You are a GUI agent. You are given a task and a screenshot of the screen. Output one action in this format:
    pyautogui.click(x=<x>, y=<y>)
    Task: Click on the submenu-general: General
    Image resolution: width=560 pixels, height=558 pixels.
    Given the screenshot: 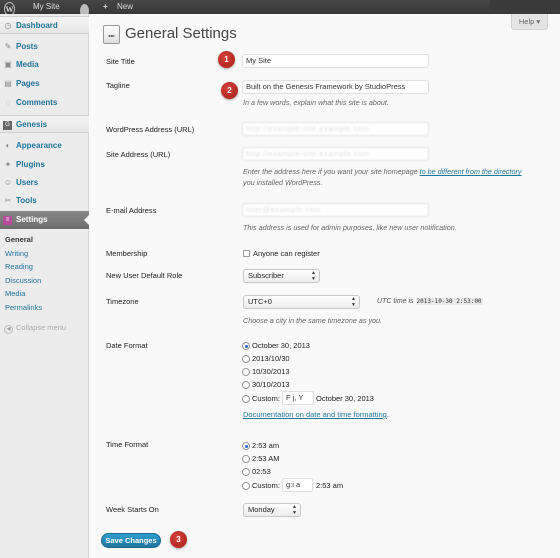 What is the action you would take?
    pyautogui.click(x=19, y=239)
    